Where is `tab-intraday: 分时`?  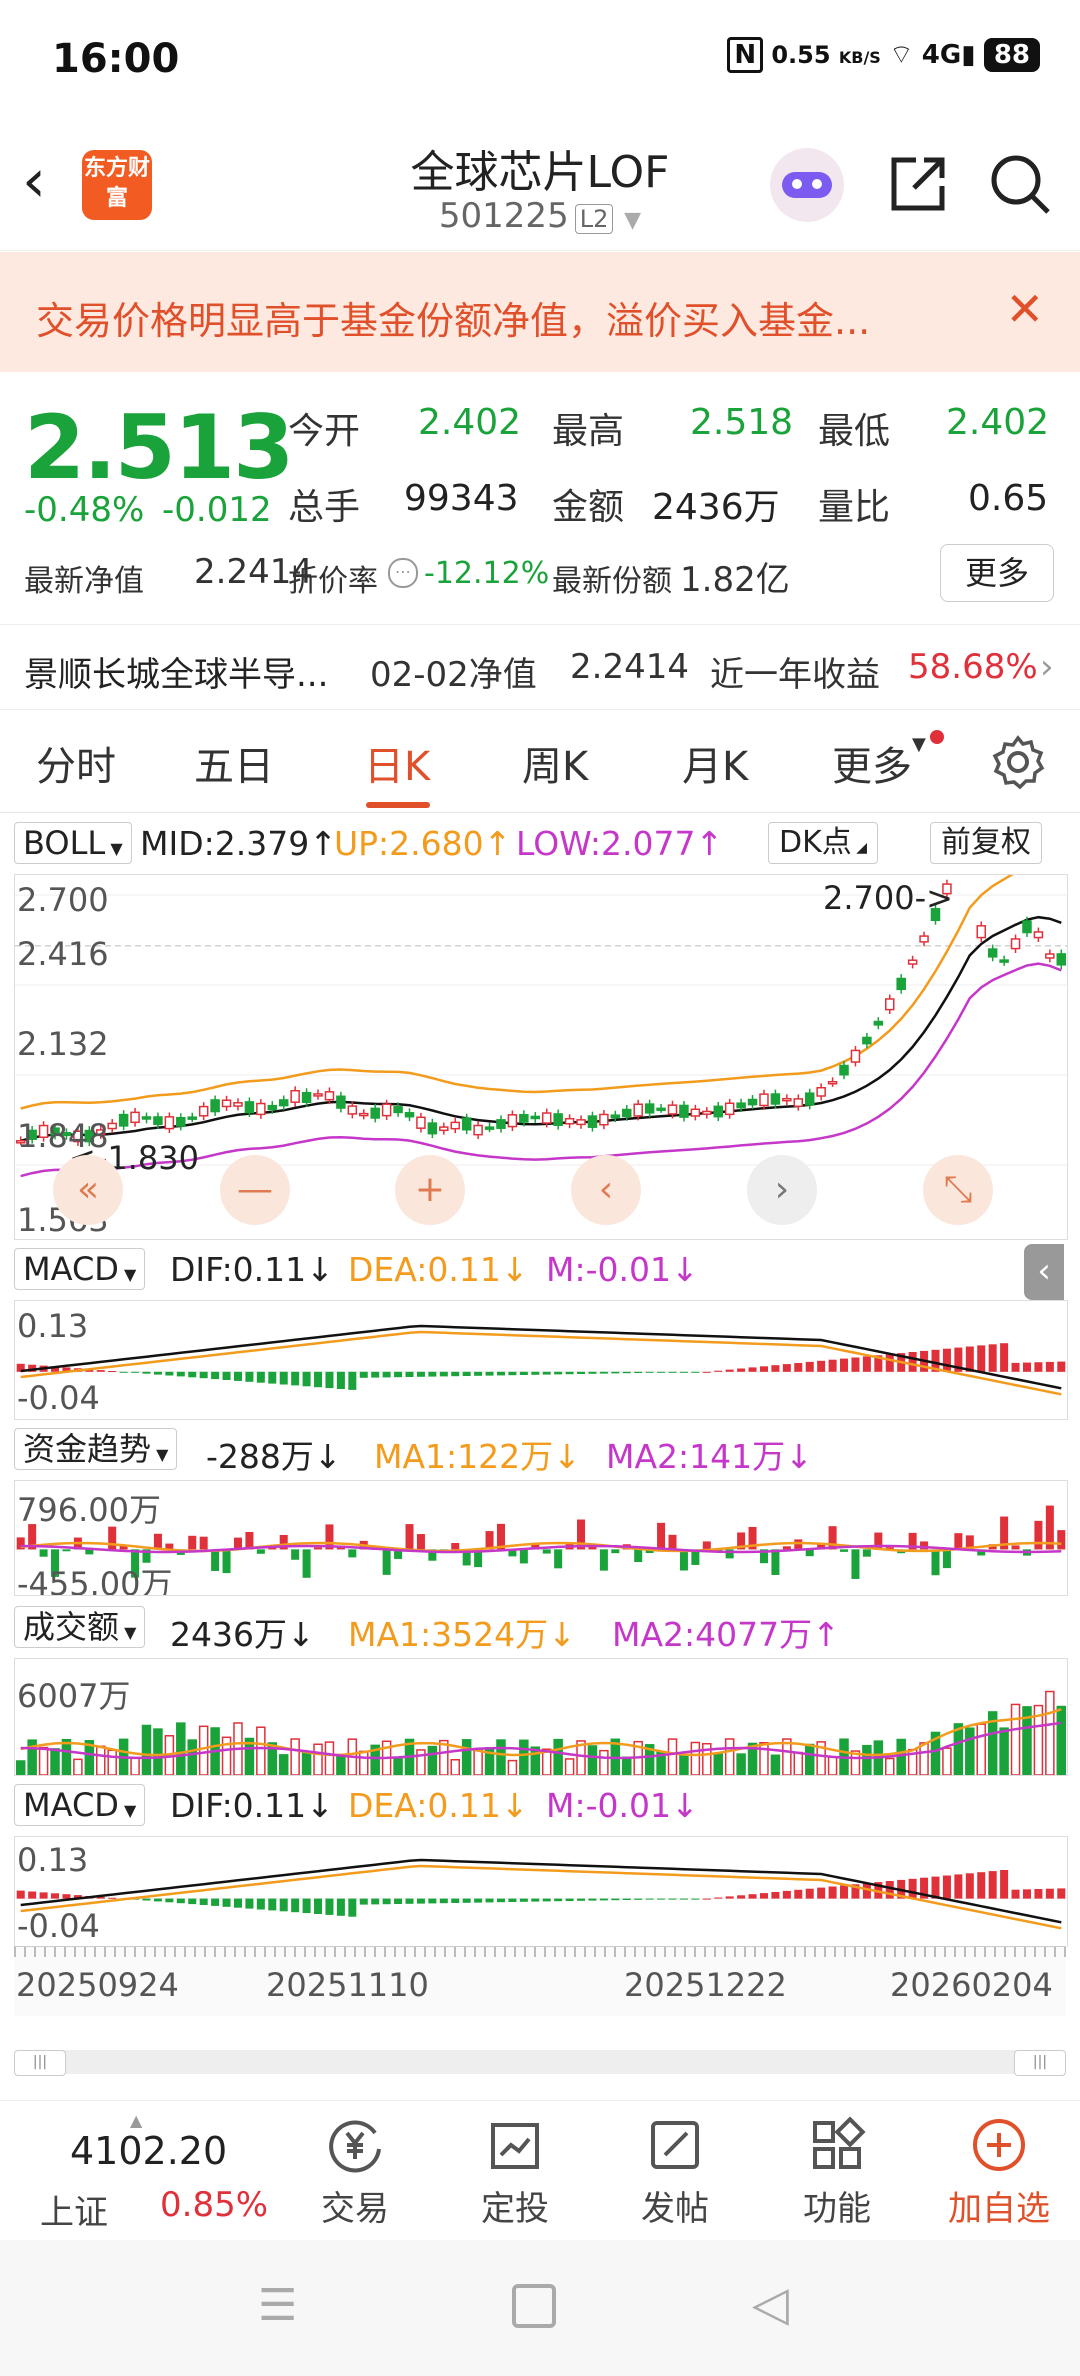
tab-intraday: 分时 is located at coordinates (76, 763).